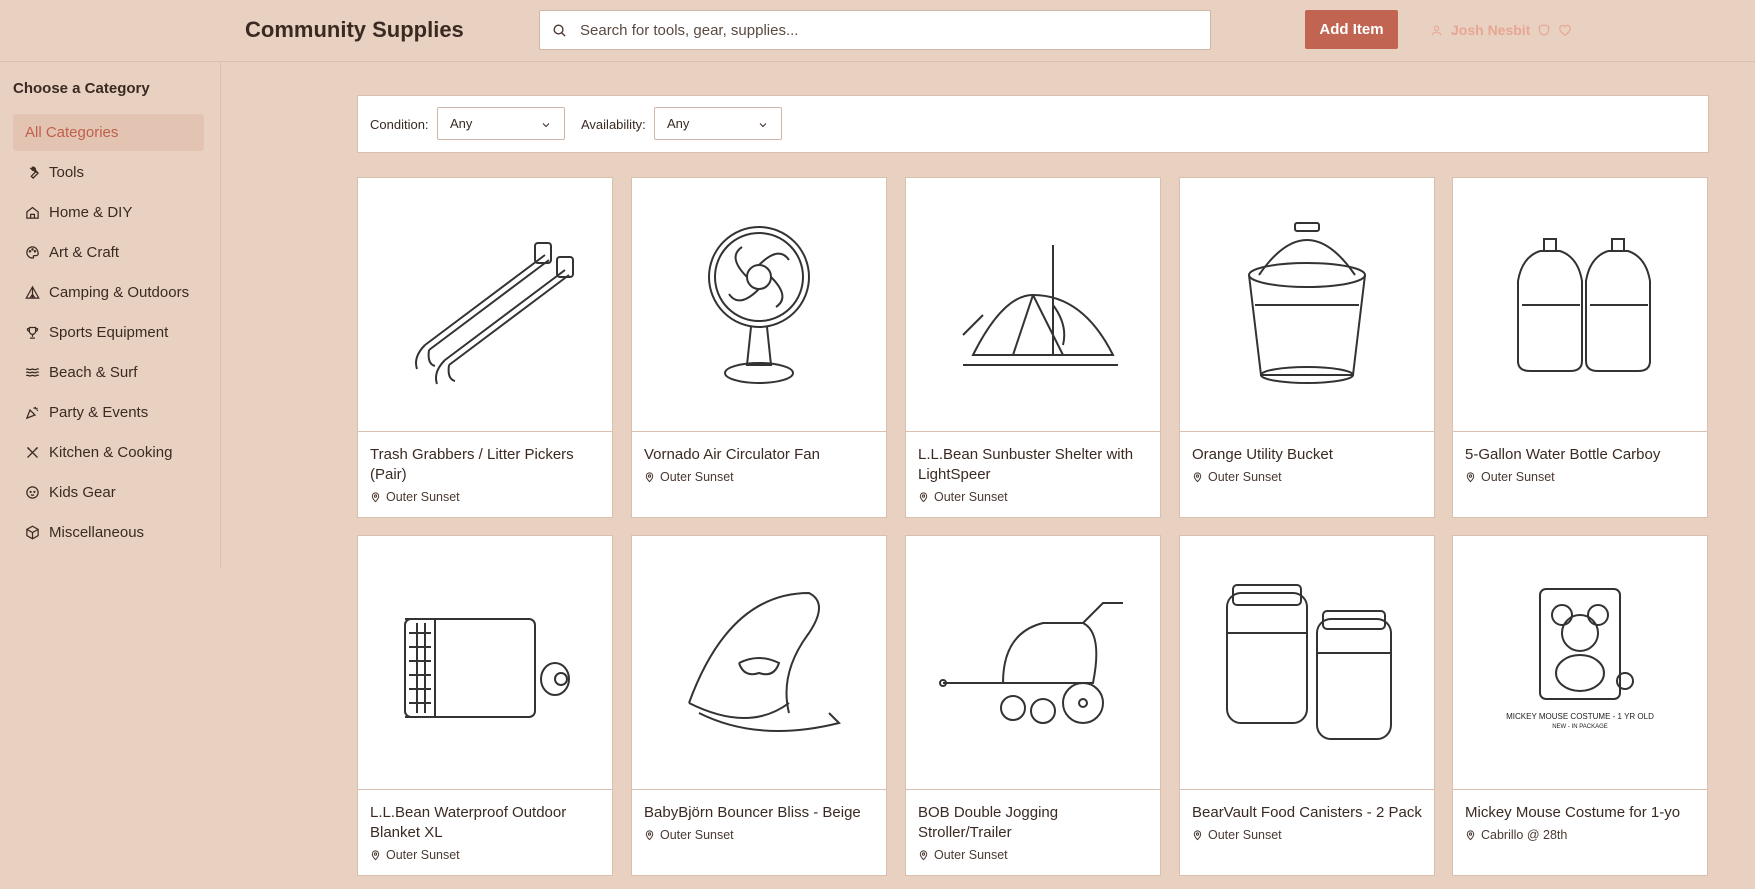 Image resolution: width=1755 pixels, height=889 pixels. What do you see at coordinates (1581, 813) in the screenshot?
I see `item-title: Mickey Mouse Costume for 1-yo` at bounding box center [1581, 813].